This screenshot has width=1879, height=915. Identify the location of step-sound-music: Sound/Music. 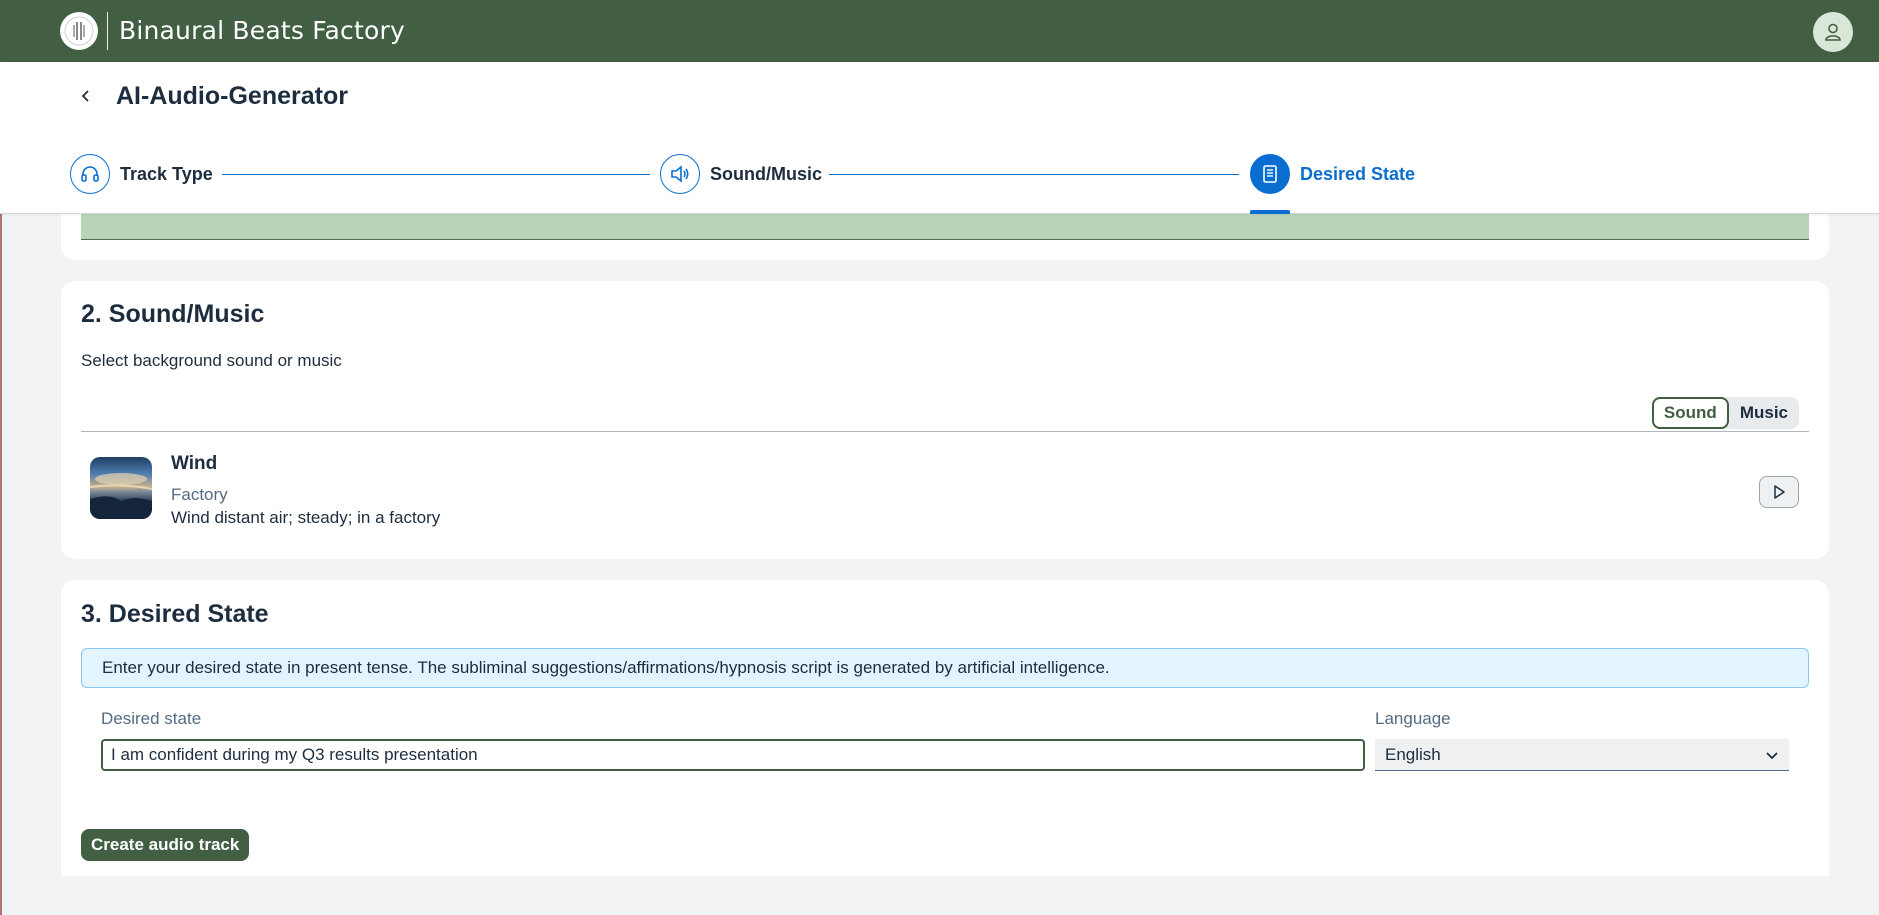
(741, 174).